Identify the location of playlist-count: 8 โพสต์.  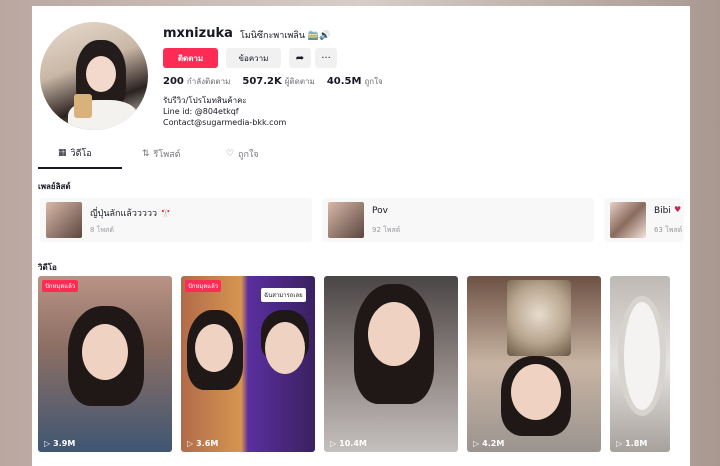
(102, 230).